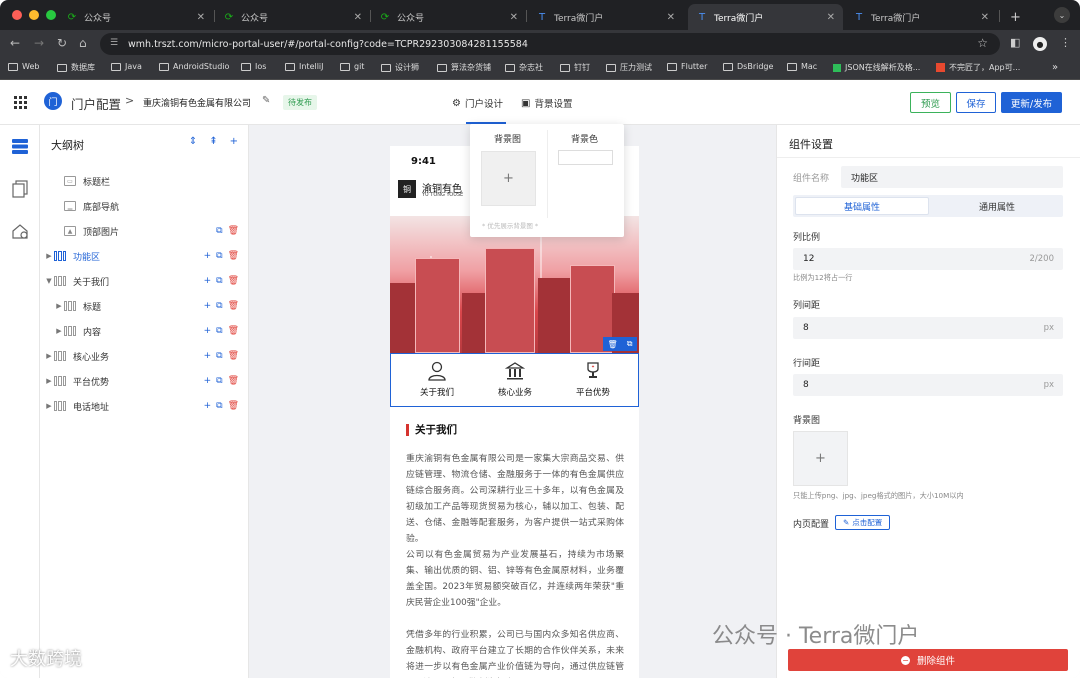  What do you see at coordinates (76, 67) in the screenshot?
I see `bookmark-item: 数据库` at bounding box center [76, 67].